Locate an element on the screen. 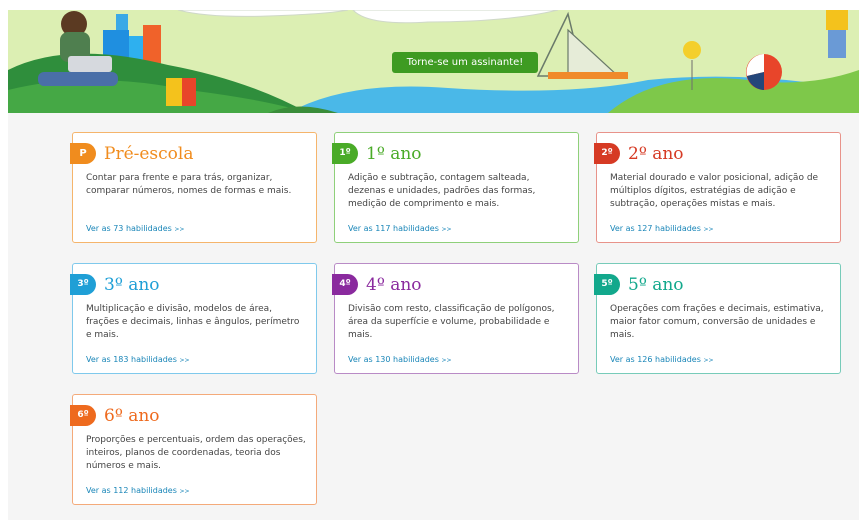 The image size is (859, 520). skills-link: Ver as 73 habilidades >> is located at coordinates (135, 228).